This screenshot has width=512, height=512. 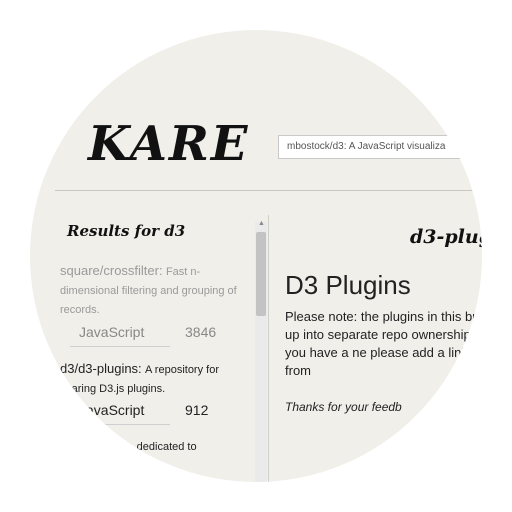 I want to click on search-input: mbostock/d3: A JavaScript visualiza, so click(x=380, y=147).